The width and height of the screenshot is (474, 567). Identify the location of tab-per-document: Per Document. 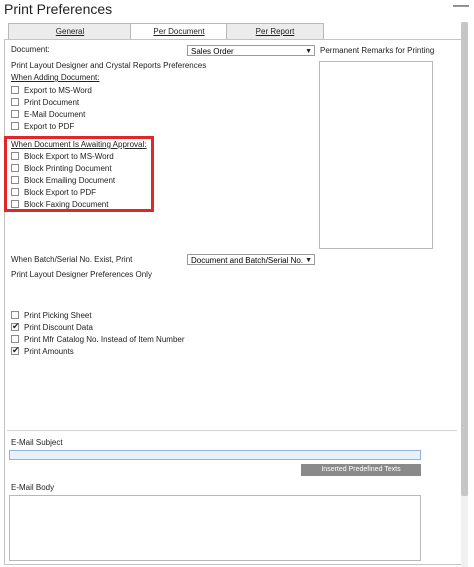
(179, 31).